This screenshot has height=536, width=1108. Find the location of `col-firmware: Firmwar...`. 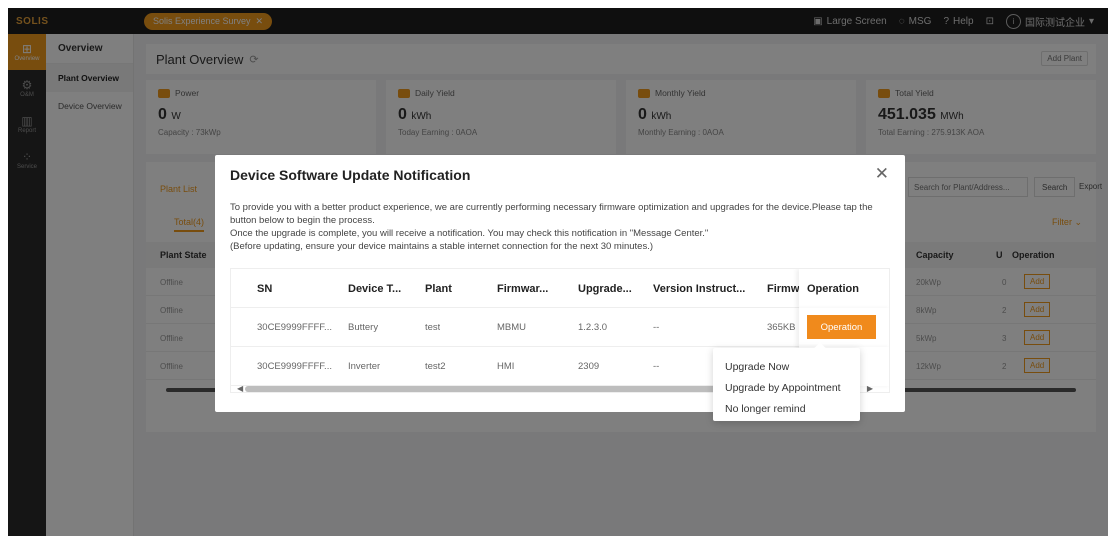

col-firmware: Firmwar... is located at coordinates (523, 289).